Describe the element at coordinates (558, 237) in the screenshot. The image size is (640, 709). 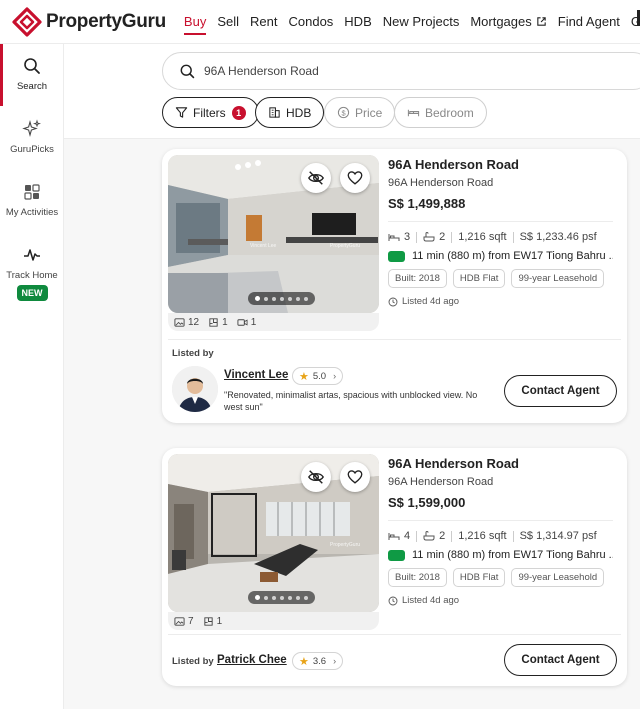
I see `price-psf: S$ 1,233.46 psf` at that location.